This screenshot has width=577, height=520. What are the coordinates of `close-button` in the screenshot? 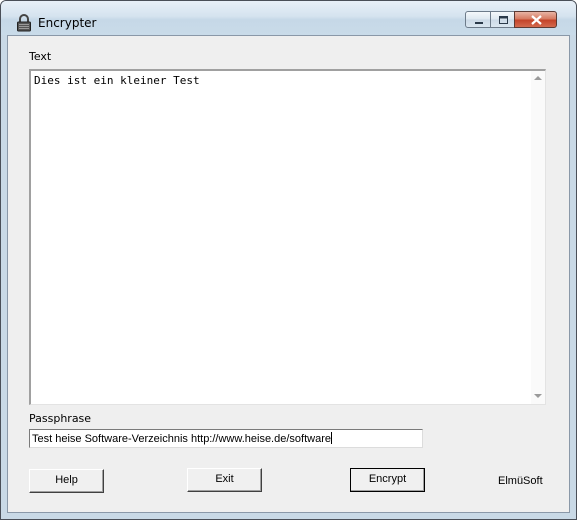 It's located at (535, 19).